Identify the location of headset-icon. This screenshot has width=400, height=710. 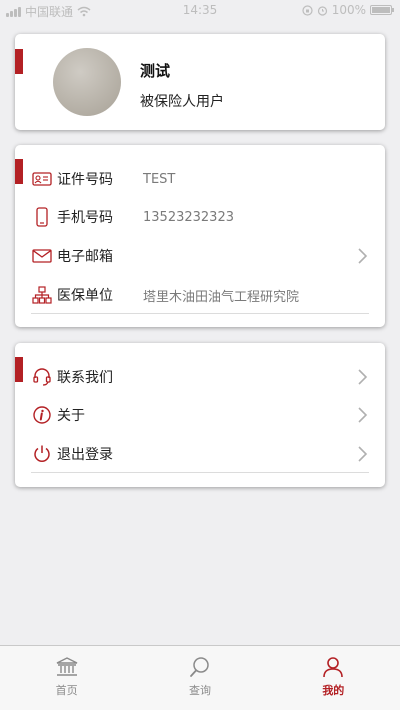
(42, 377).